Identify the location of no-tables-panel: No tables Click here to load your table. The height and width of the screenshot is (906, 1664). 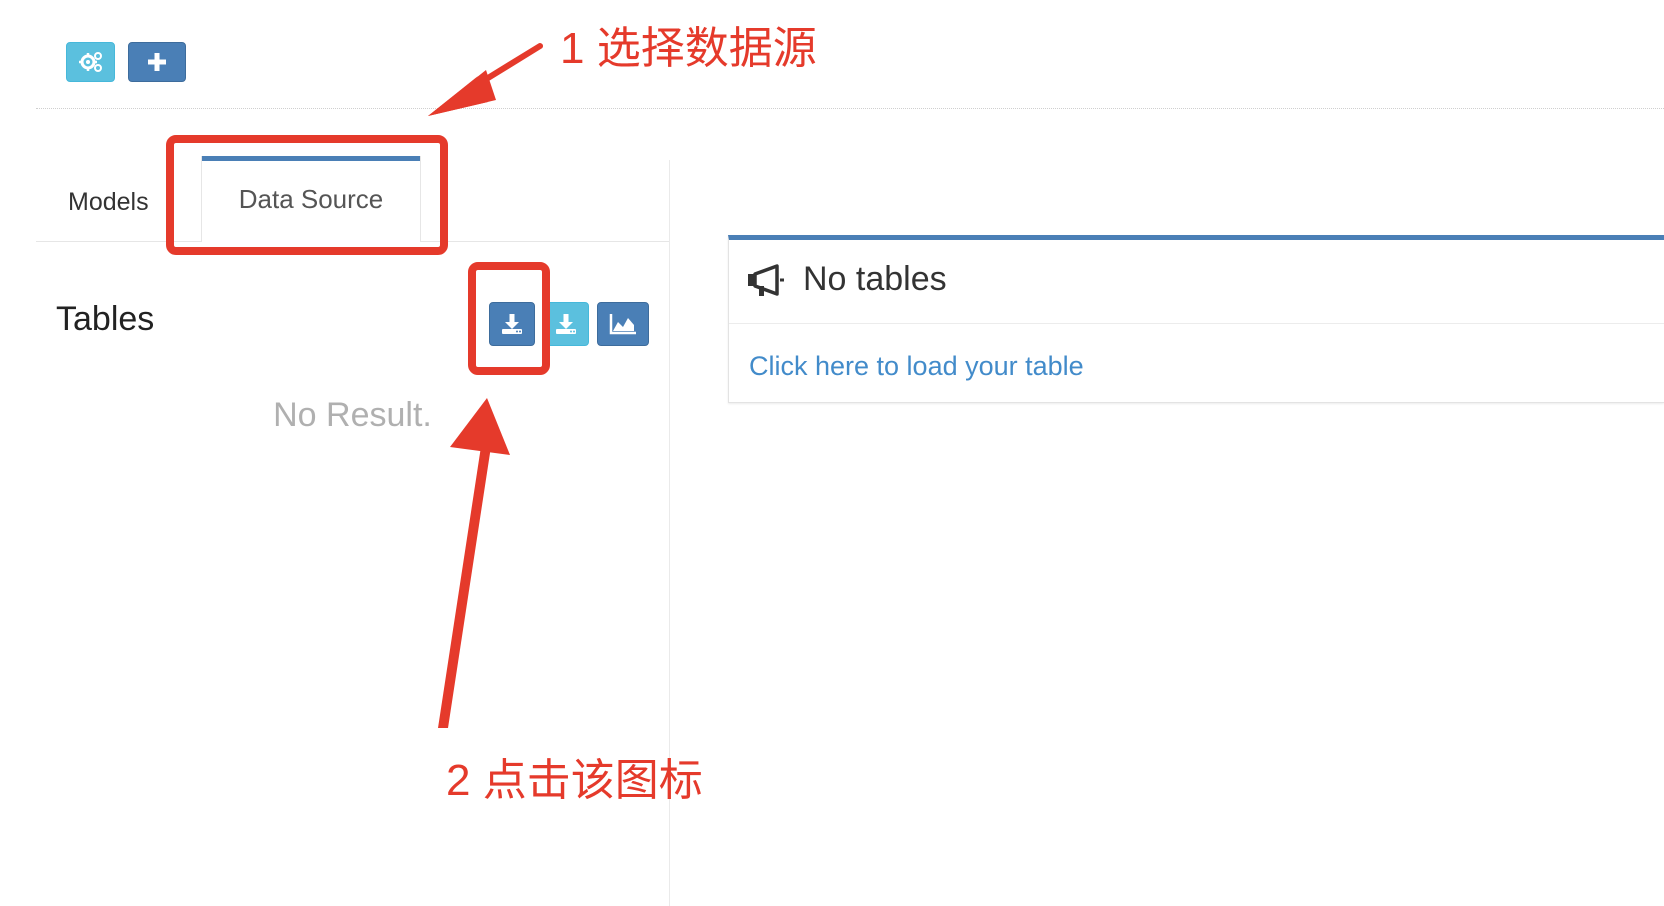
(1196, 319).